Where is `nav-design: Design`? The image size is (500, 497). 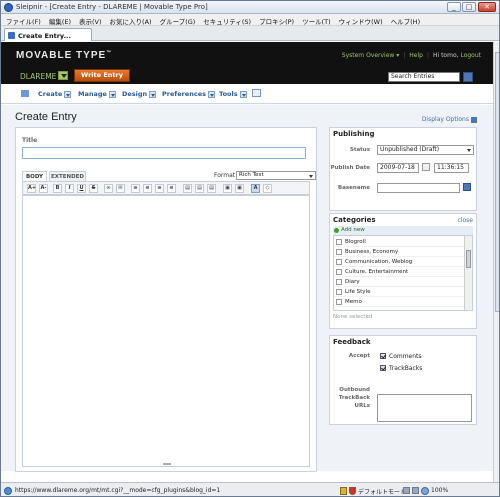 nav-design: Design is located at coordinates (139, 94).